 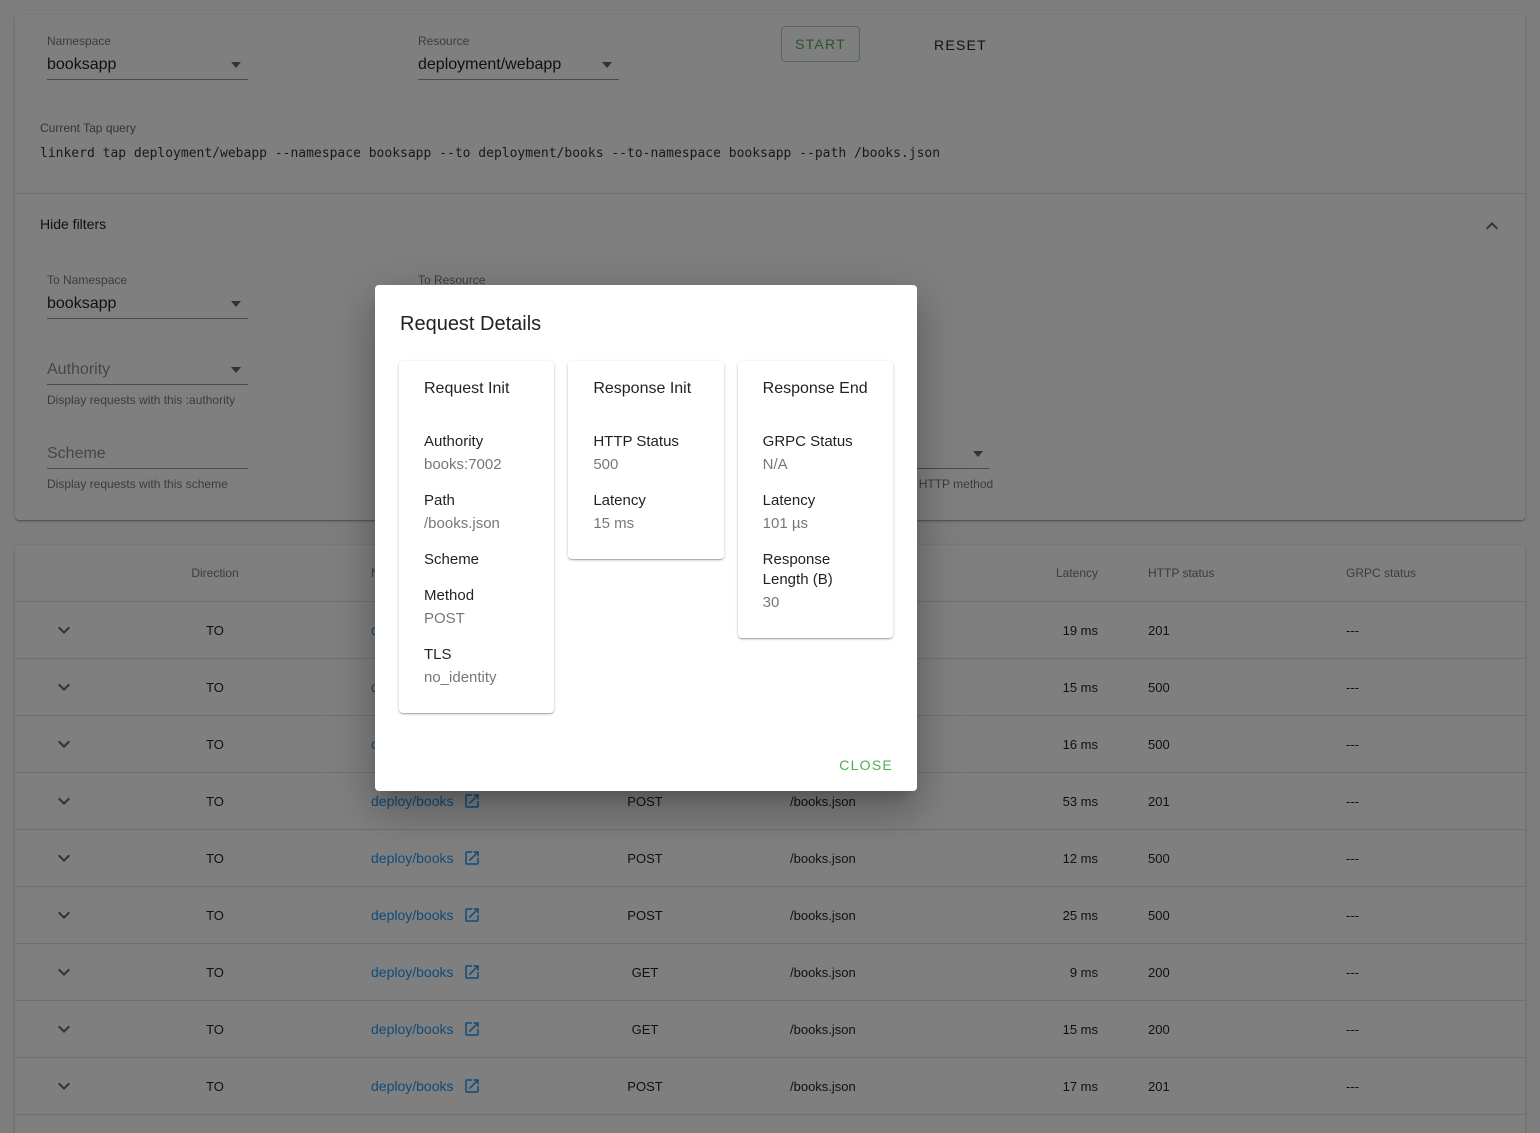 What do you see at coordinates (606, 464) in the screenshot?
I see `detail-field-value: 500` at bounding box center [606, 464].